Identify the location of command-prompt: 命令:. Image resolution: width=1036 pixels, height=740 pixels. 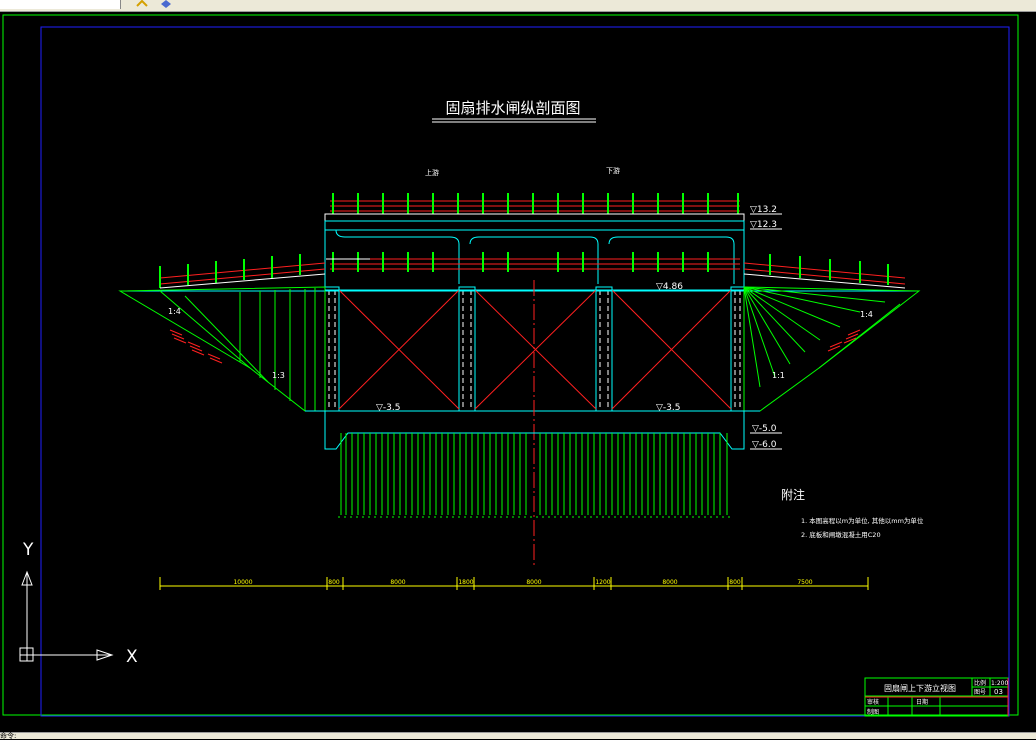
(8, 736).